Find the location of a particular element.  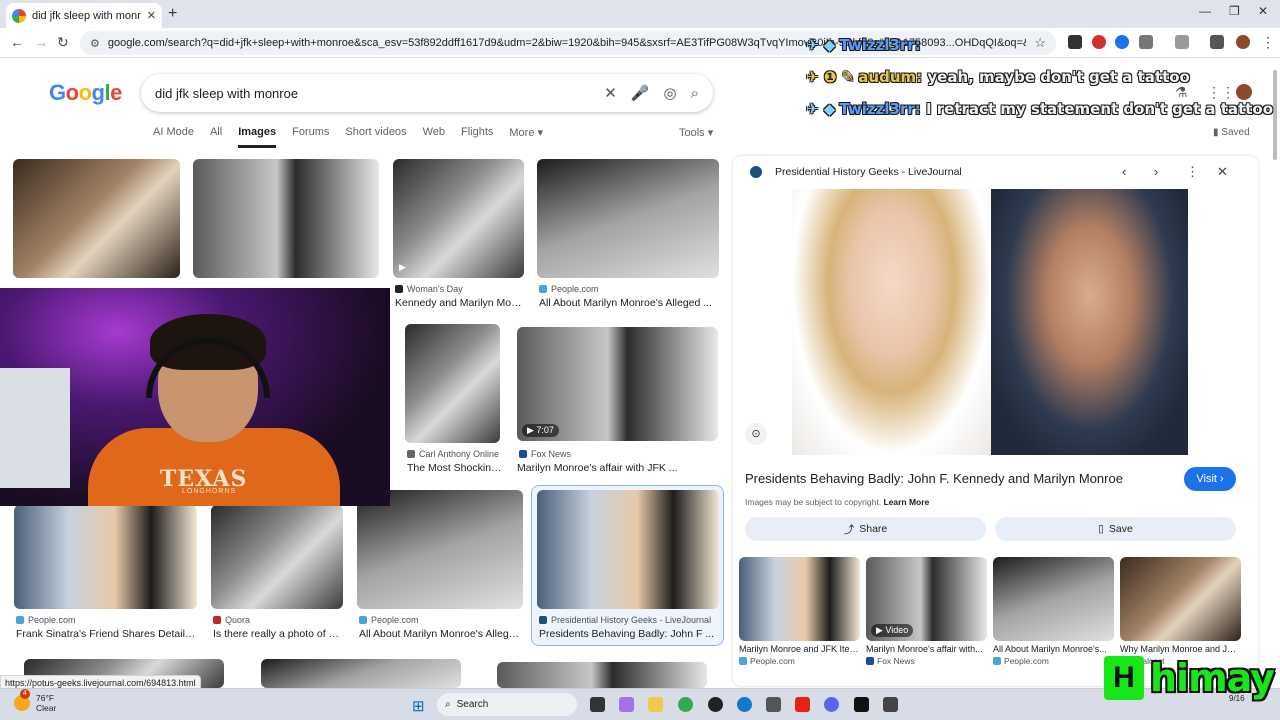

adblock-extension-icon is located at coordinates (1099, 42).